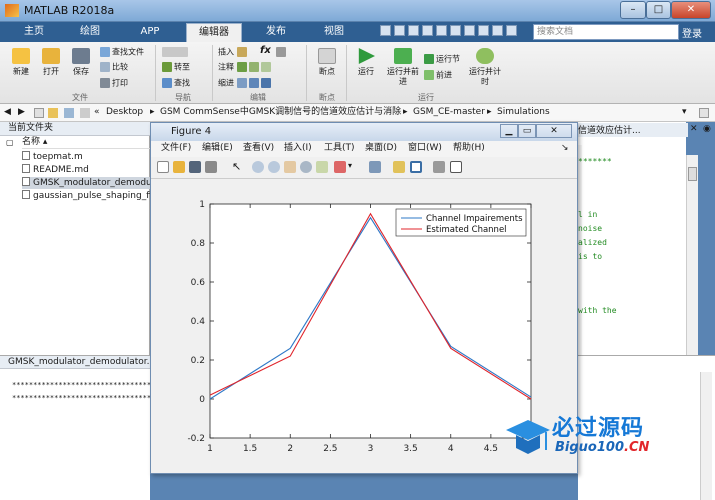 The height and width of the screenshot is (500, 715). I want to click on maximize-button: □, so click(658, 10).